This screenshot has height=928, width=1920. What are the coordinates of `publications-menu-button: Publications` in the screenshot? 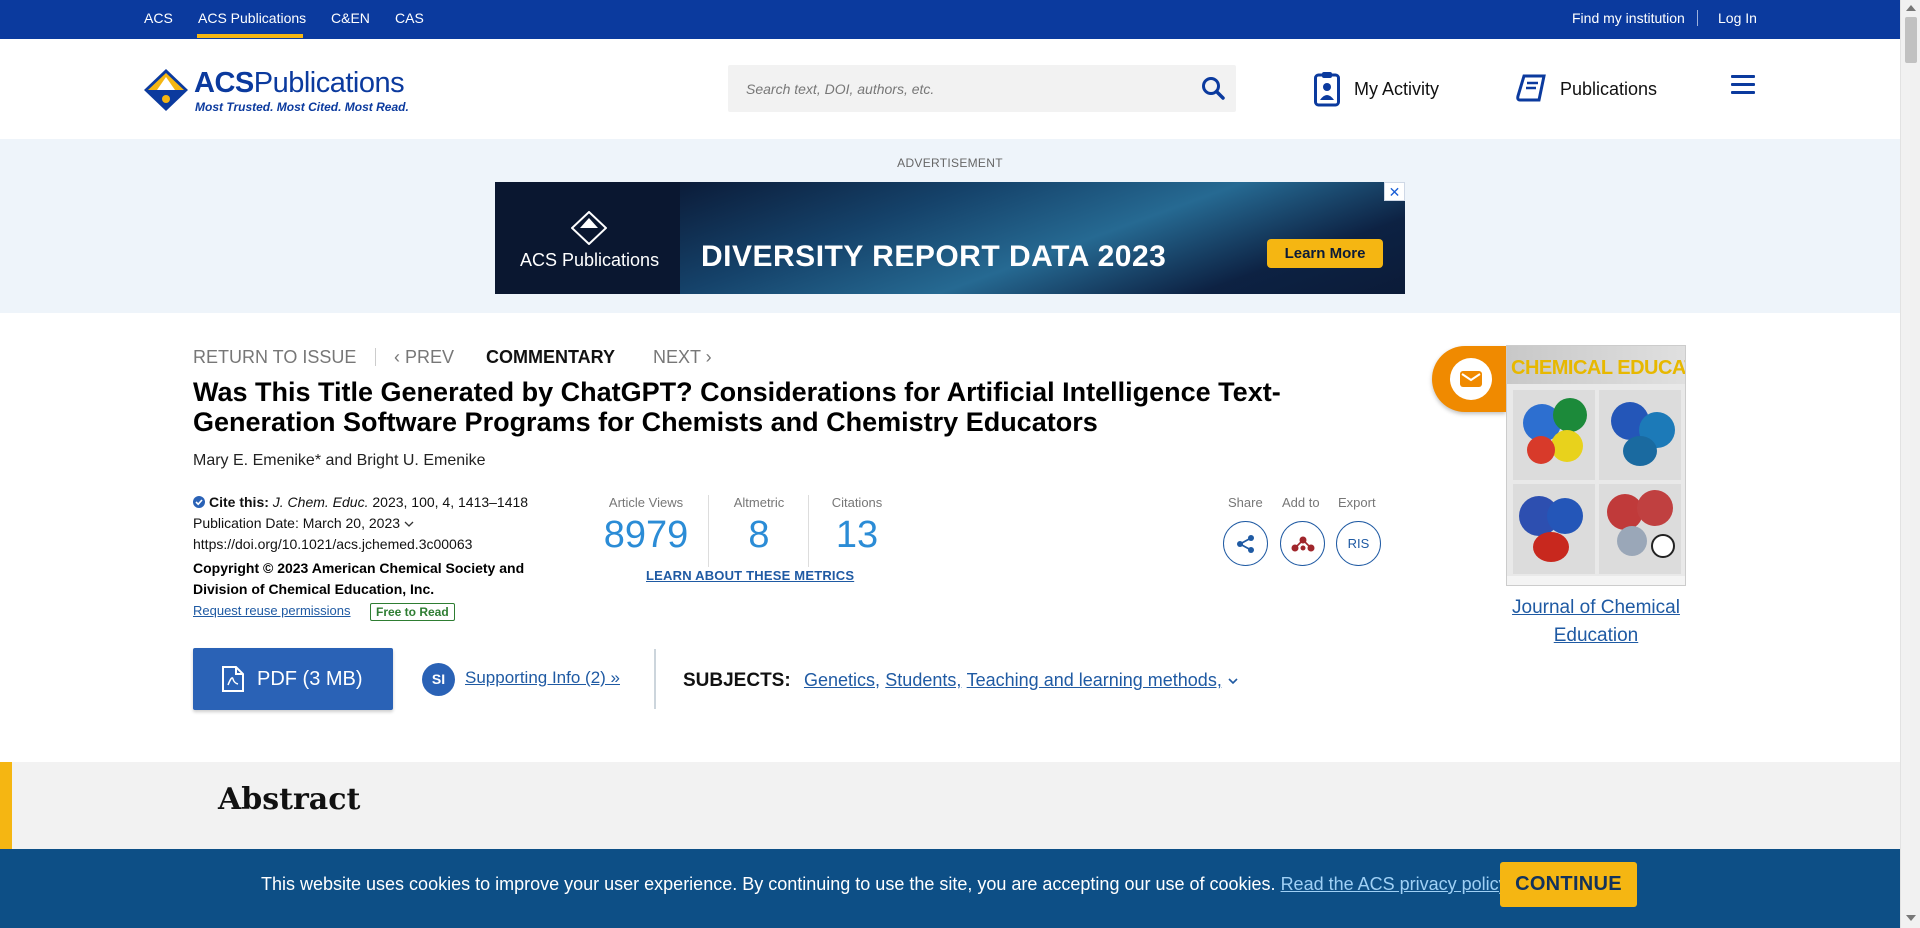 It's located at (1586, 89).